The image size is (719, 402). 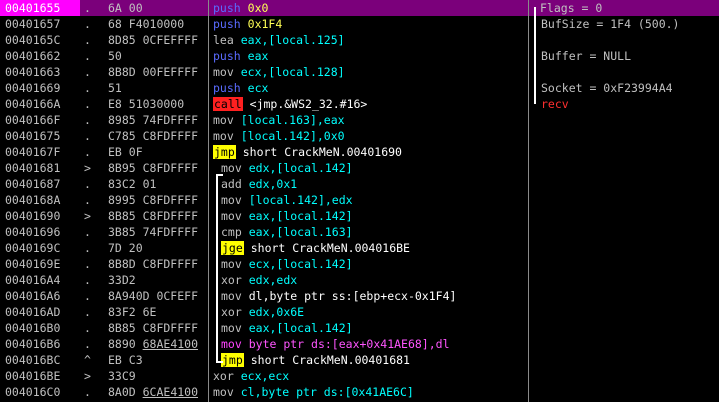 I want to click on row-disassembly: add edx,0x1, so click(x=374, y=184).